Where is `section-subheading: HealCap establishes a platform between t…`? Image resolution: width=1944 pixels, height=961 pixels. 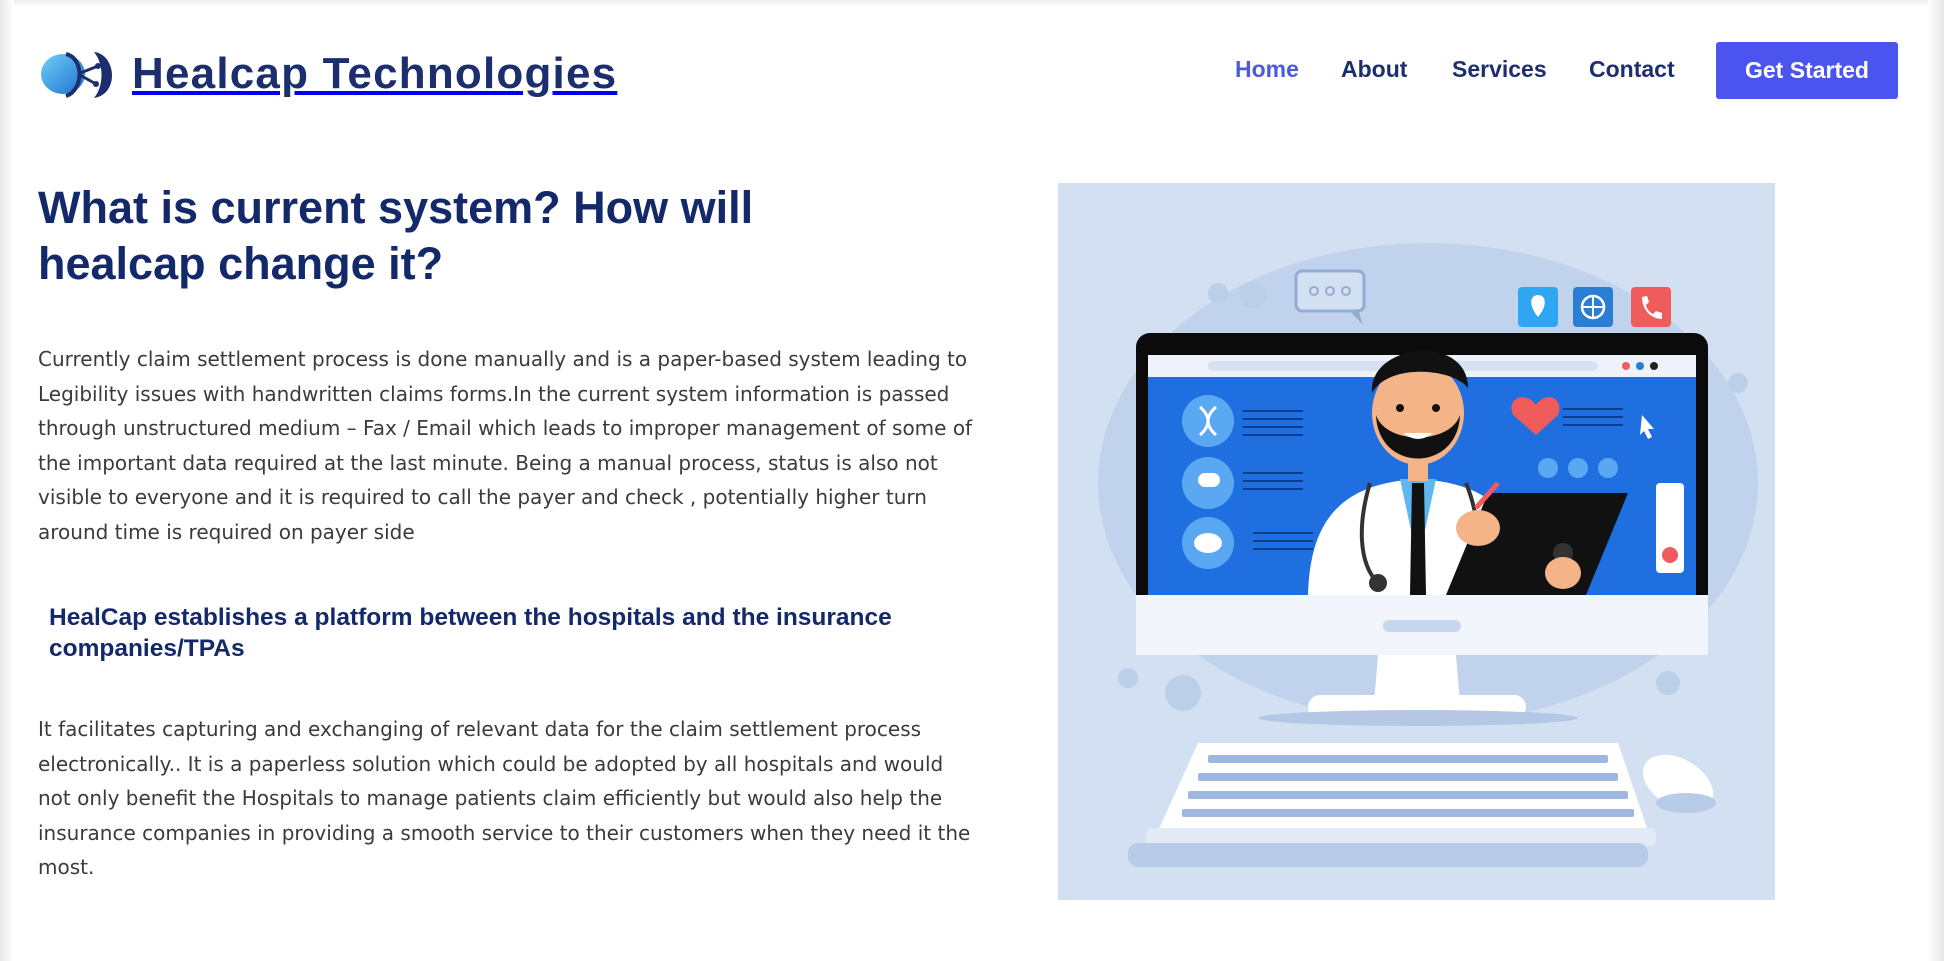
section-subheading: HealCap establishes a platform between t… is located at coordinates (470, 633).